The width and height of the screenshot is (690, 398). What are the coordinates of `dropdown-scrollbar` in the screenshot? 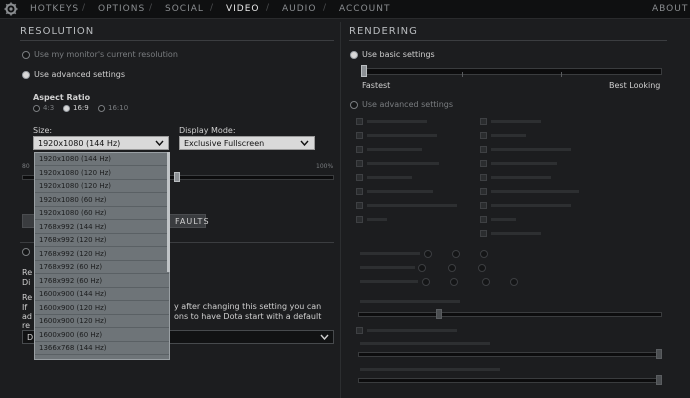 It's located at (168, 212).